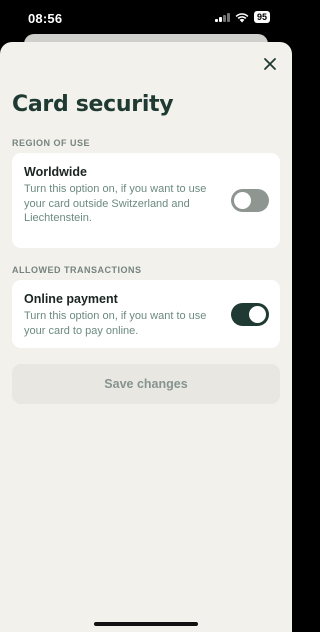 Image resolution: width=320 pixels, height=632 pixels. Describe the element at coordinates (93, 104) in the screenshot. I see `page-title: Card security` at that location.